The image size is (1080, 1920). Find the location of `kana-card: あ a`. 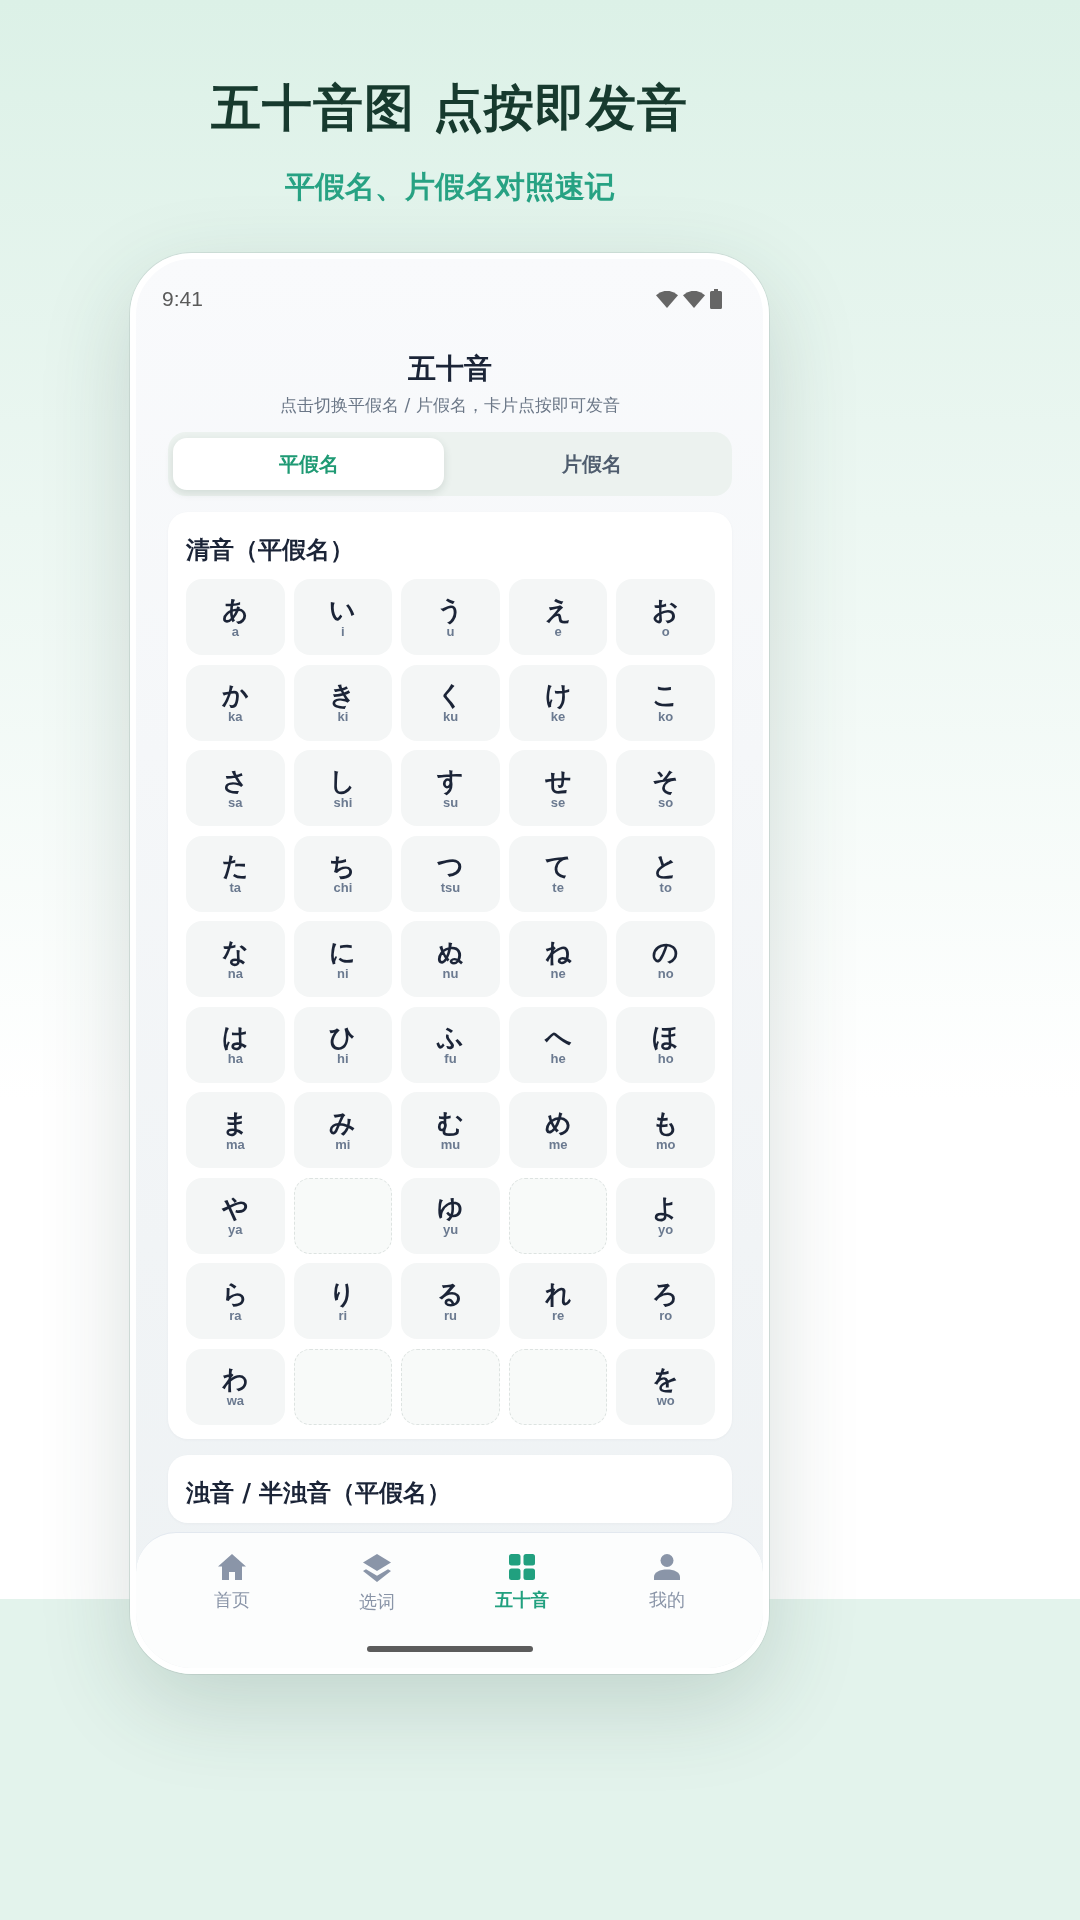

kana-card: あ a is located at coordinates (235, 617).